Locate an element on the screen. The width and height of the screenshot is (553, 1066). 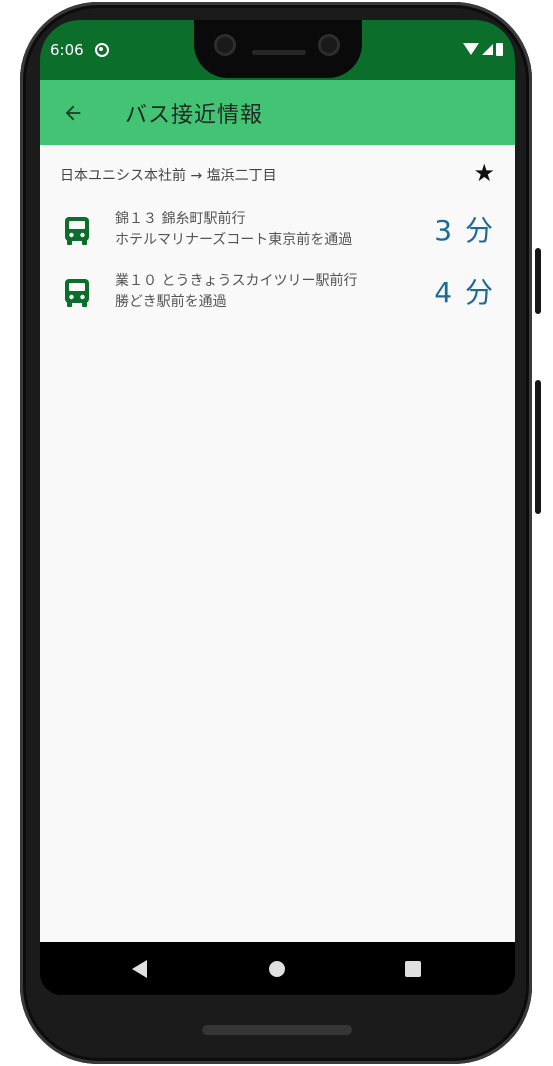
route-label: 日本ユニシス本社前 → 塩浜二丁目 is located at coordinates (168, 176).